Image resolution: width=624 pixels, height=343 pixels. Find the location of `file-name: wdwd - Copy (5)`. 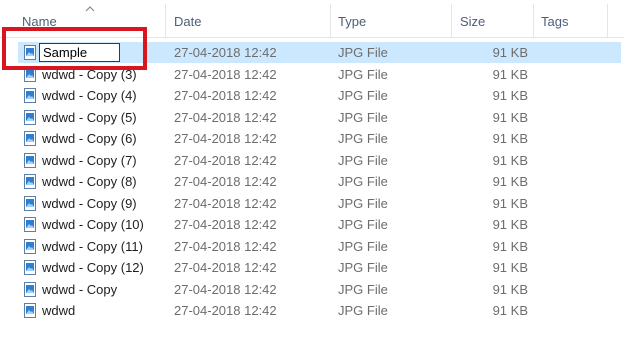

file-name: wdwd - Copy (5) is located at coordinates (89, 117).